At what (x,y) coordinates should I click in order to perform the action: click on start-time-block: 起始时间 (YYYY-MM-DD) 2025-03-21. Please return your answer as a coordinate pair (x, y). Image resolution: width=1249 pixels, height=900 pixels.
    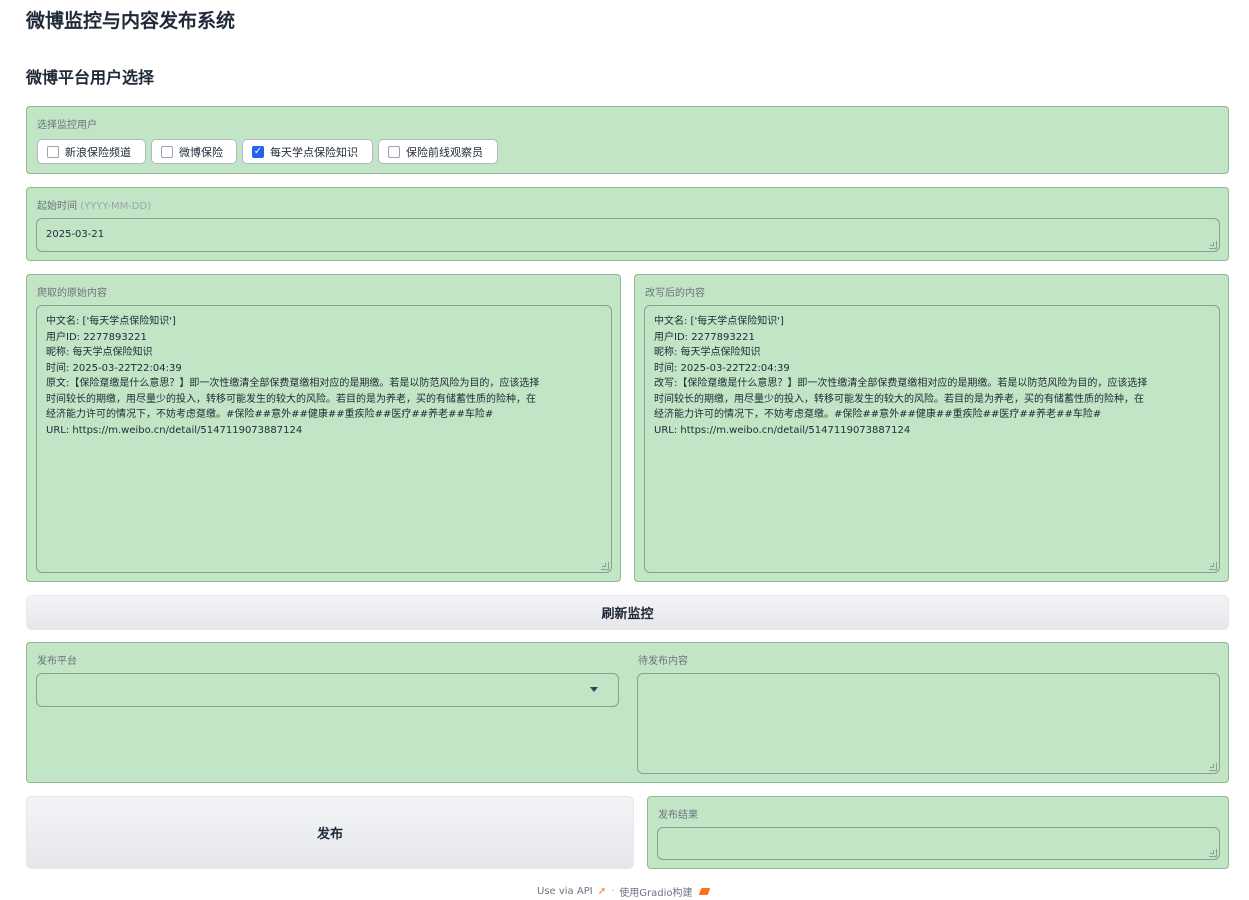
    Looking at the image, I should click on (627, 224).